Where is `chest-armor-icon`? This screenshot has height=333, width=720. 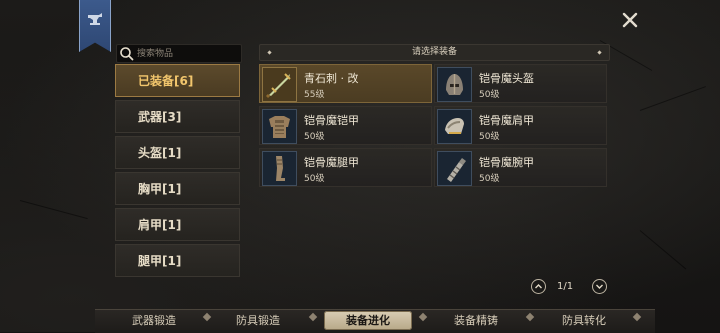
chest-armor-icon is located at coordinates (279, 127).